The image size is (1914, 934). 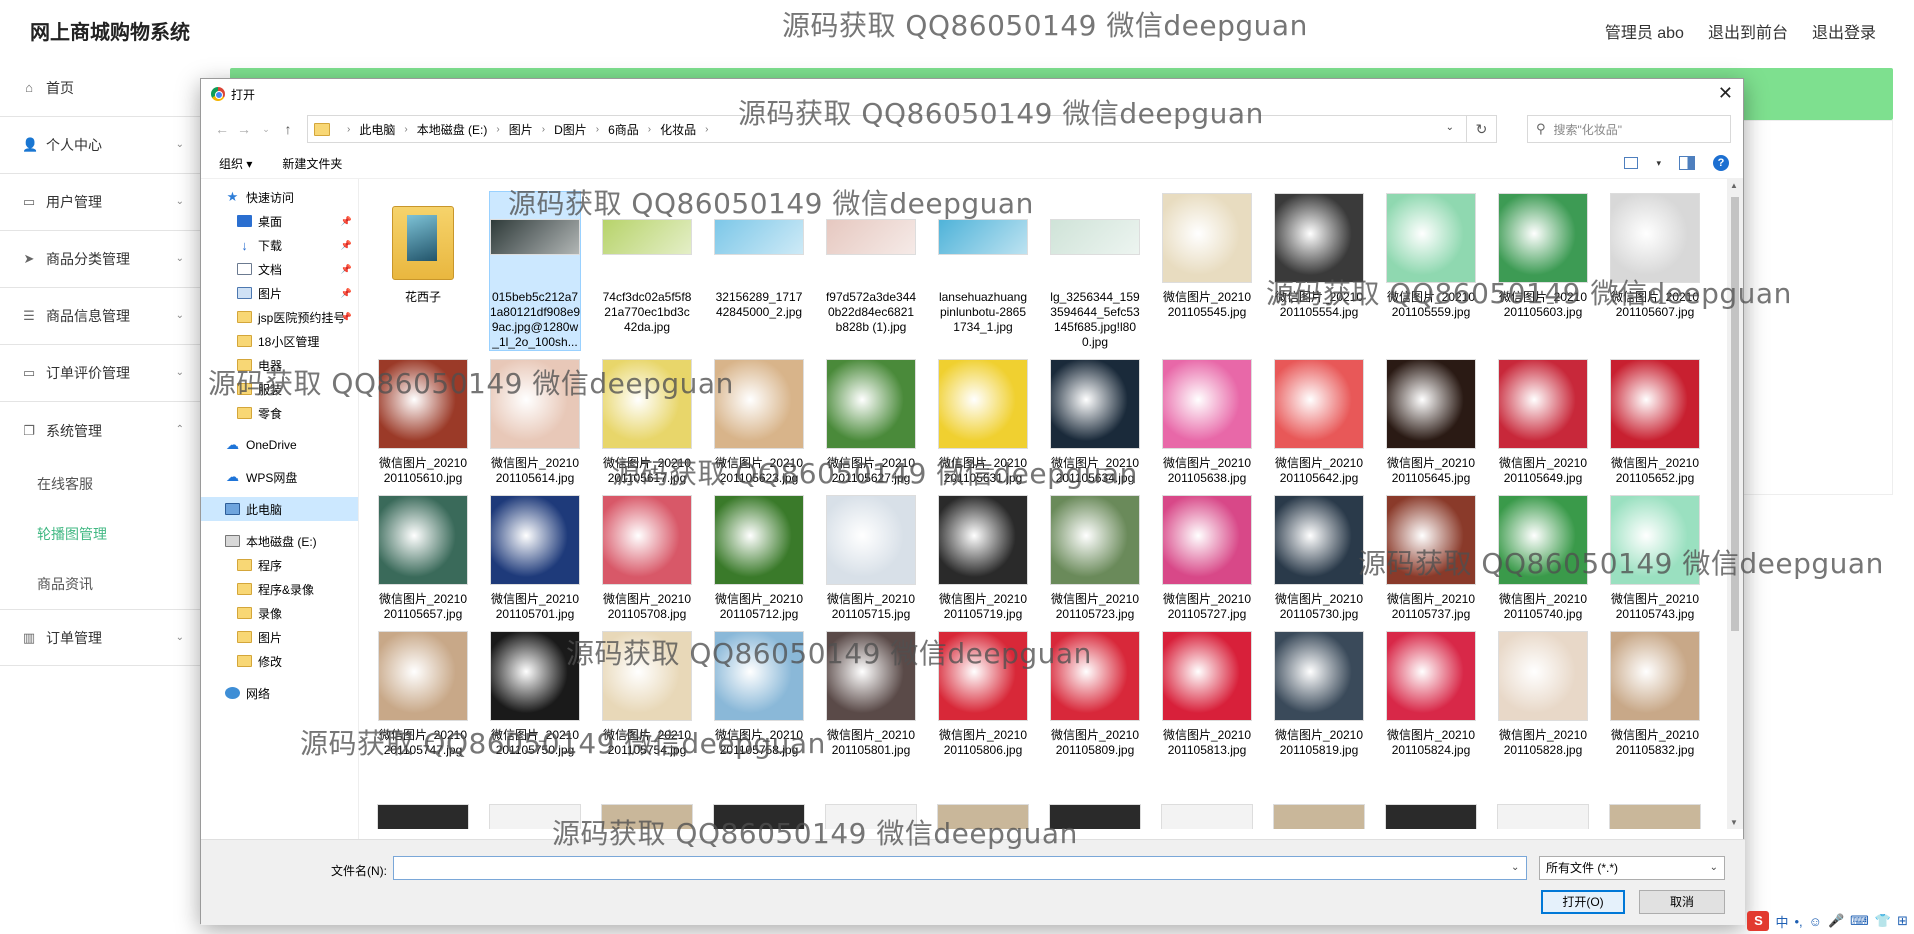 I want to click on file-item: 微信图片_20210201105614.jpg, so click(x=535, y=422).